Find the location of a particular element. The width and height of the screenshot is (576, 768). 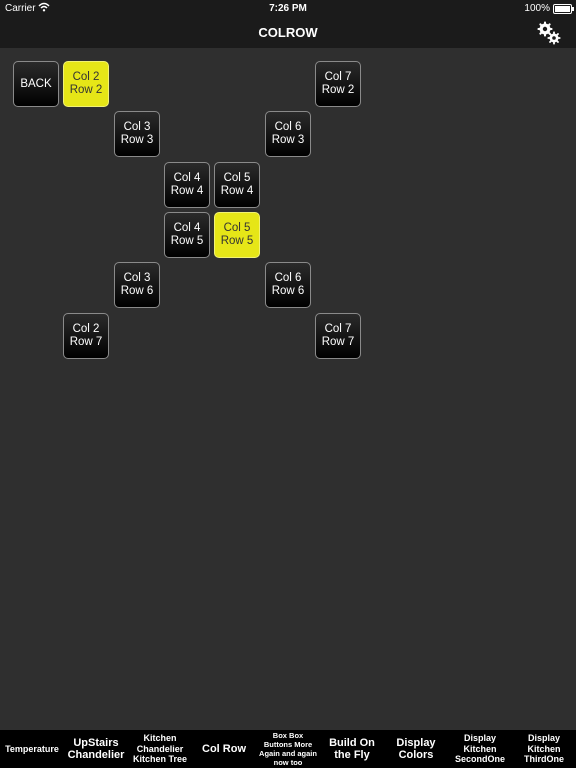

battery-icon is located at coordinates (563, 9).